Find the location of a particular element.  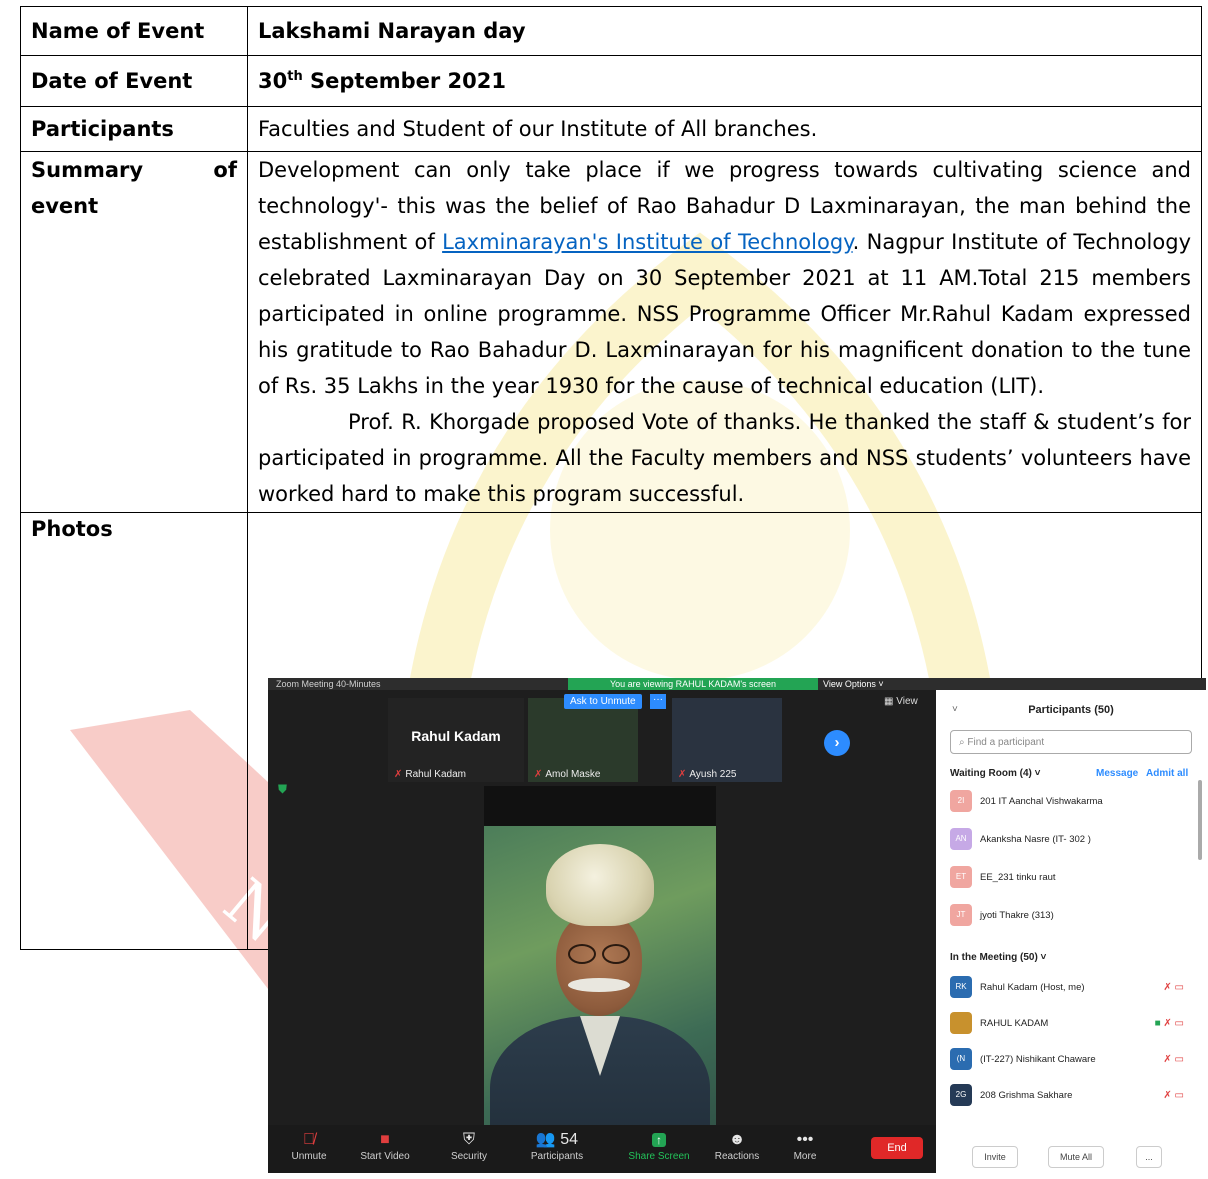

start-video-label: Start Video is located at coordinates (385, 1156).